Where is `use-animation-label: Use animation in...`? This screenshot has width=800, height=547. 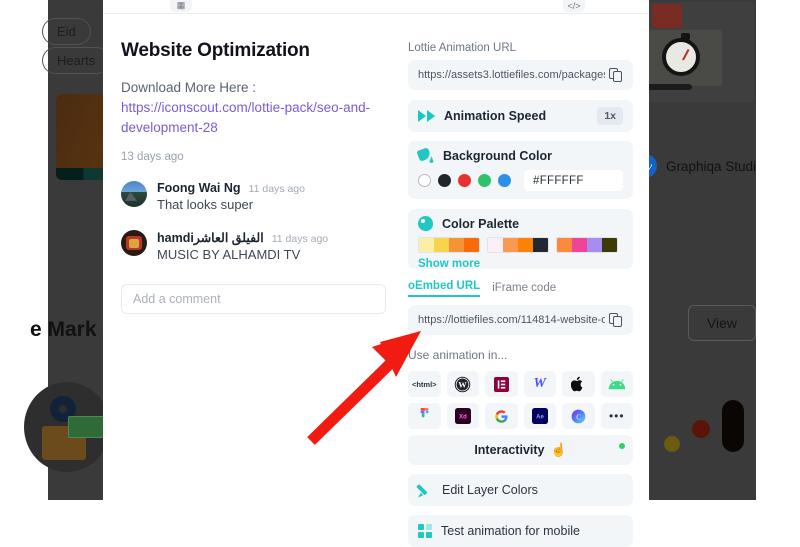
use-animation-label: Use animation in... is located at coordinates (458, 355).